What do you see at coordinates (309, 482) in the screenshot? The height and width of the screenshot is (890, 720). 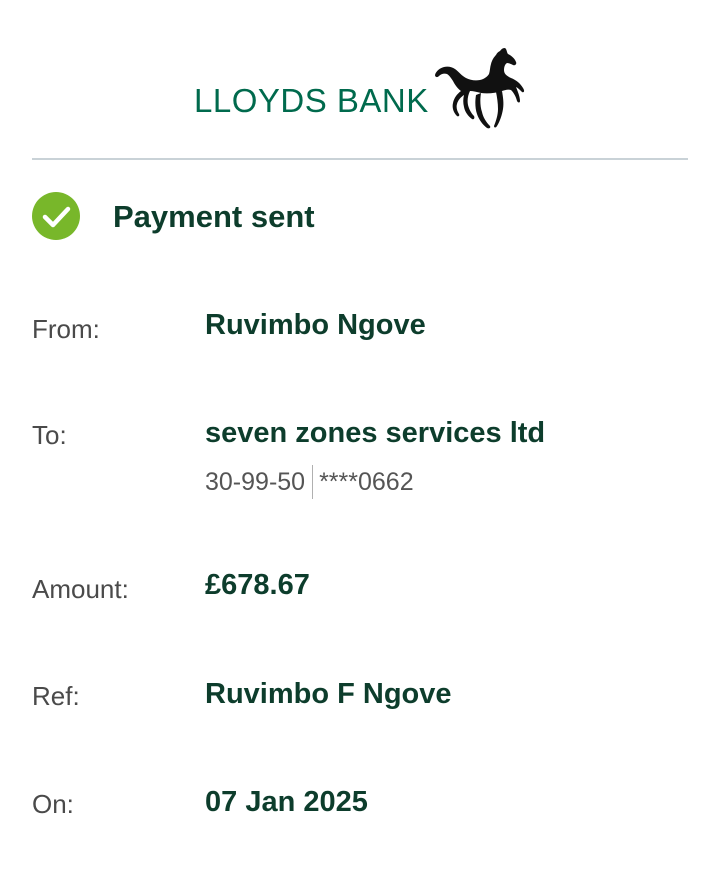 I see `to-account-details: 30-99-50 ****0662` at bounding box center [309, 482].